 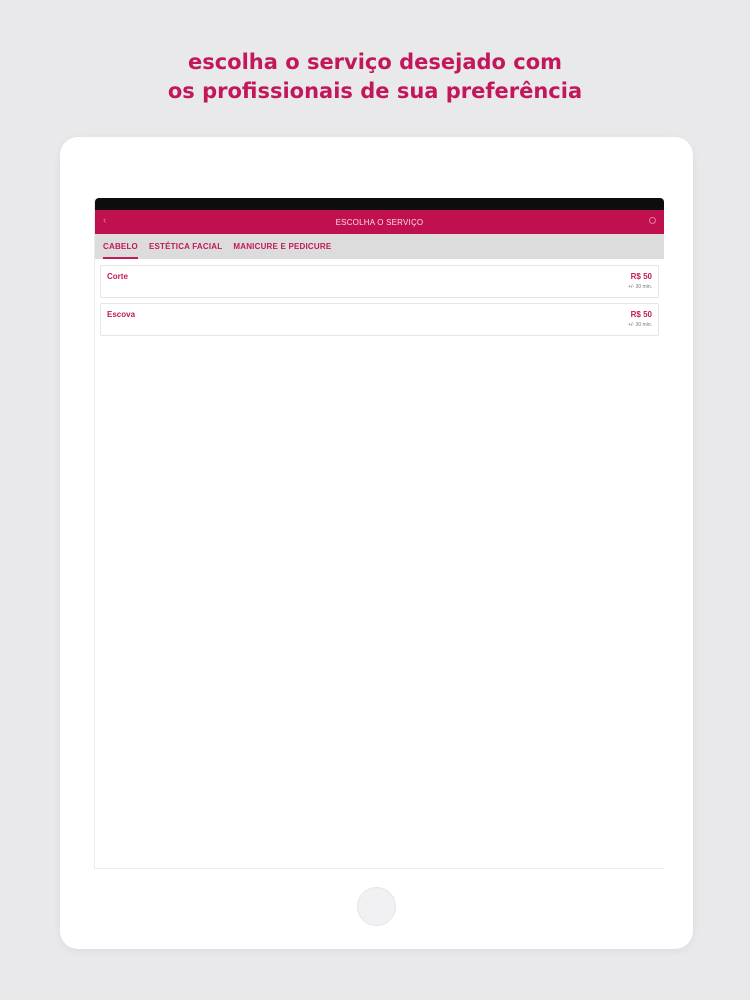 I want to click on tab-estetica-facial: ESTÉTICA FACIAL, so click(x=185, y=246).